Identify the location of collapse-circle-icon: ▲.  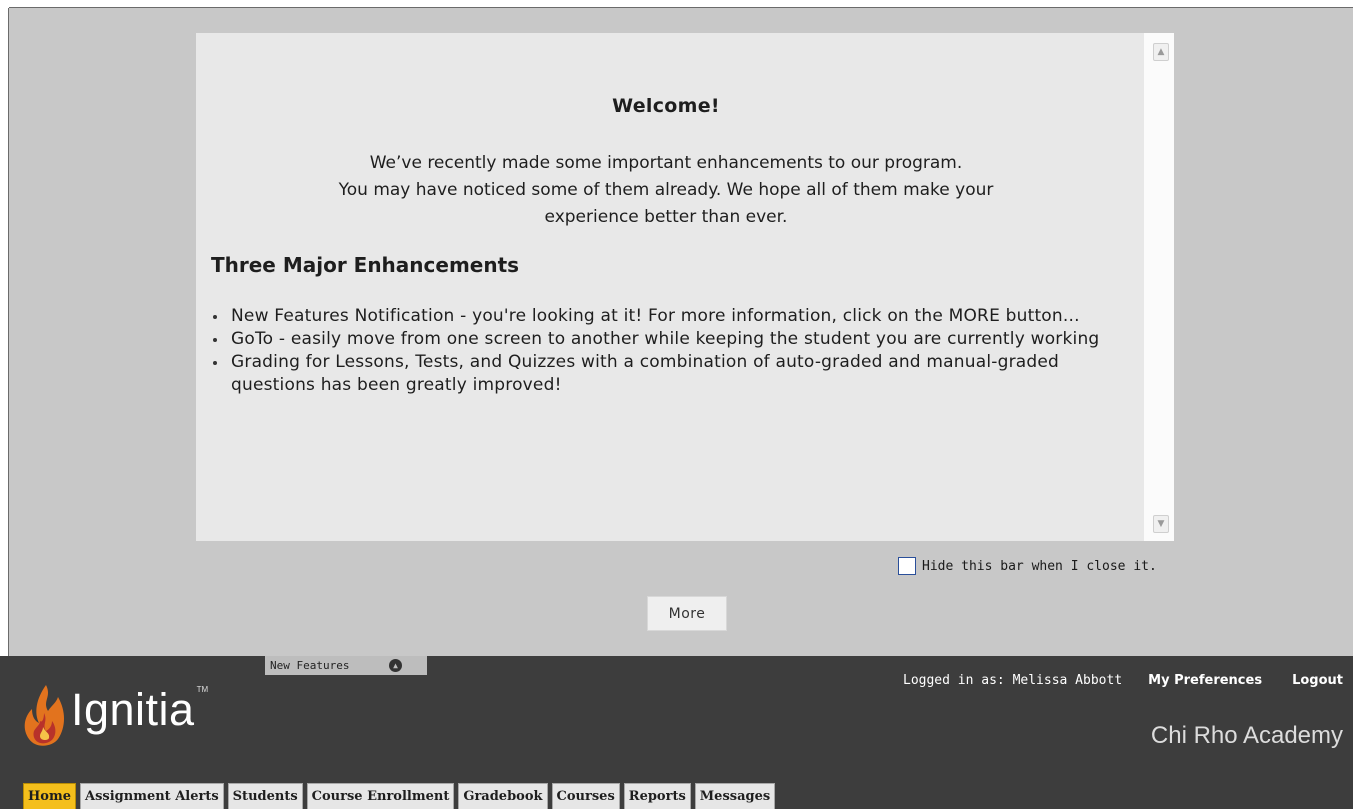
(395, 665).